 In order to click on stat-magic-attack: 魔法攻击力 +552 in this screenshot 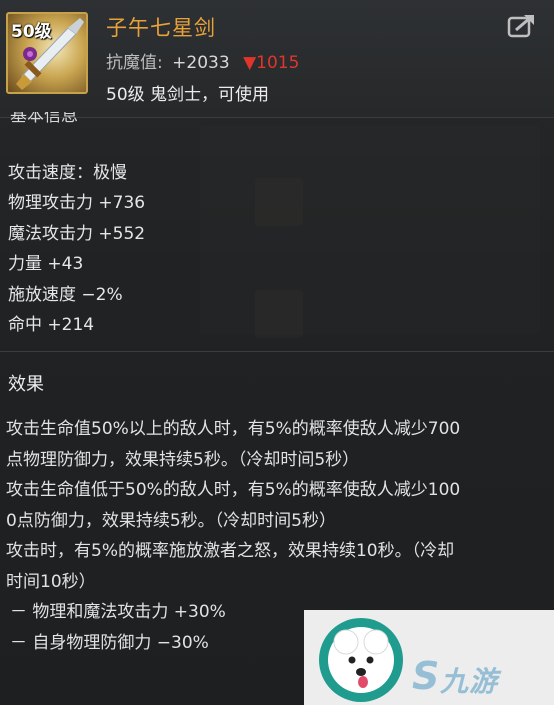, I will do `click(77, 233)`.